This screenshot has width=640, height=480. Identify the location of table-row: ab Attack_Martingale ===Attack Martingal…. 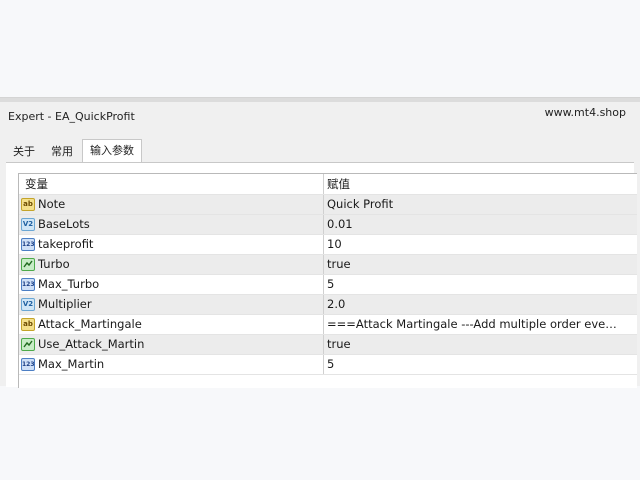
(328, 325).